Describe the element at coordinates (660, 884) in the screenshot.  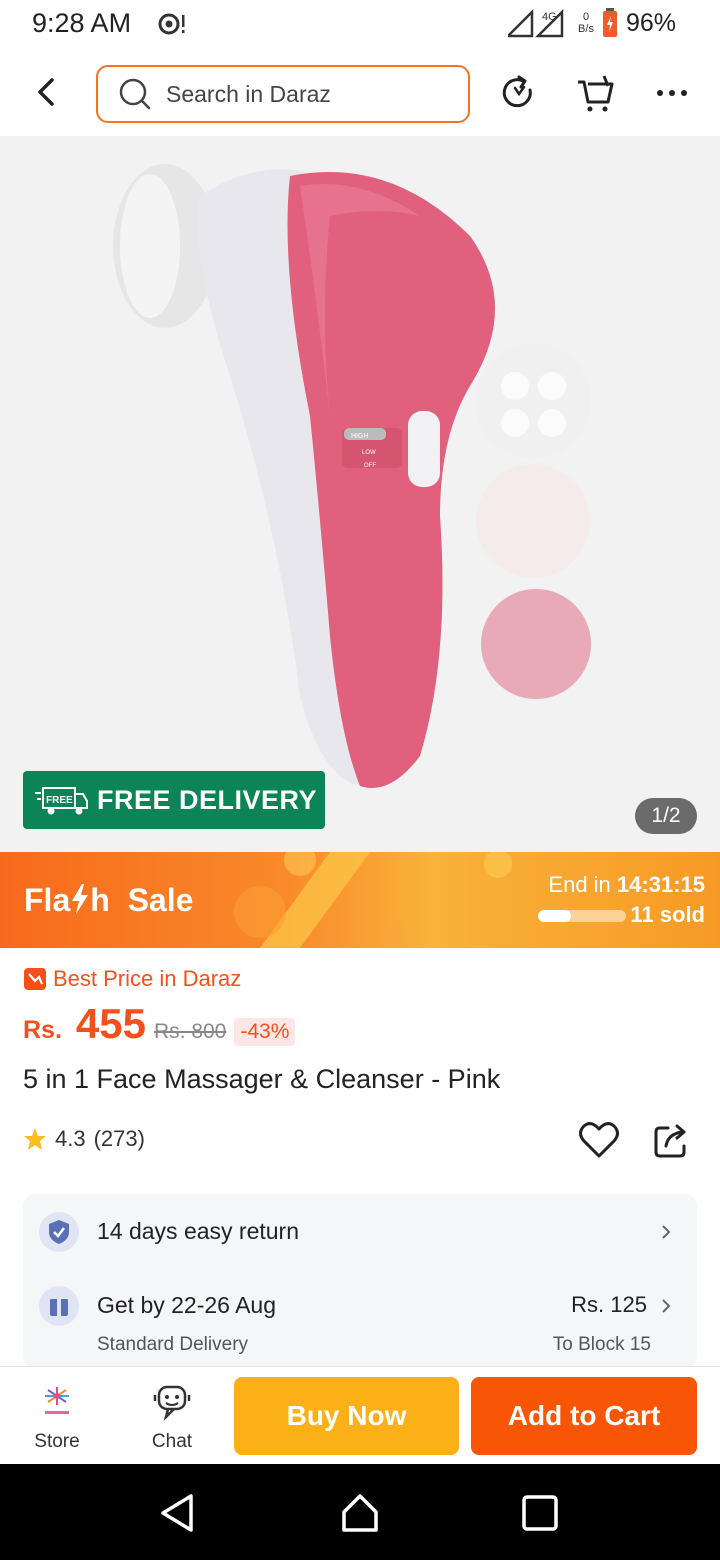
I see `countdown-timer: 14:31:15` at that location.